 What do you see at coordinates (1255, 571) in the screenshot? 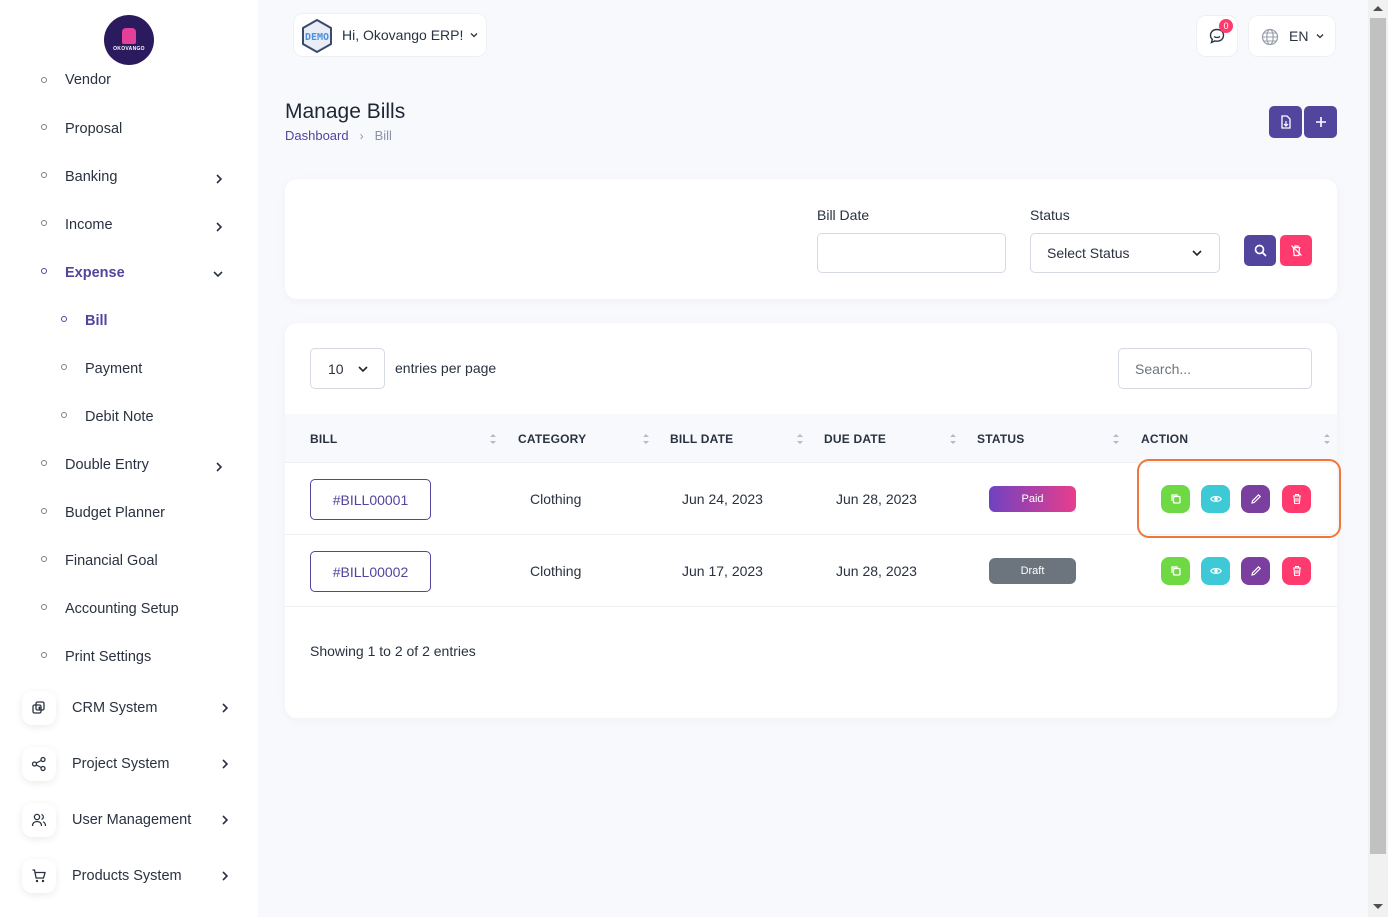
I see `edit-button` at bounding box center [1255, 571].